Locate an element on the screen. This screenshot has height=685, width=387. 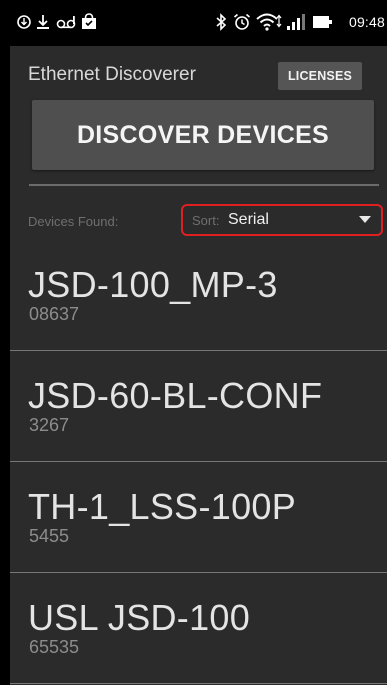
signal-icon is located at coordinates (296, 22).